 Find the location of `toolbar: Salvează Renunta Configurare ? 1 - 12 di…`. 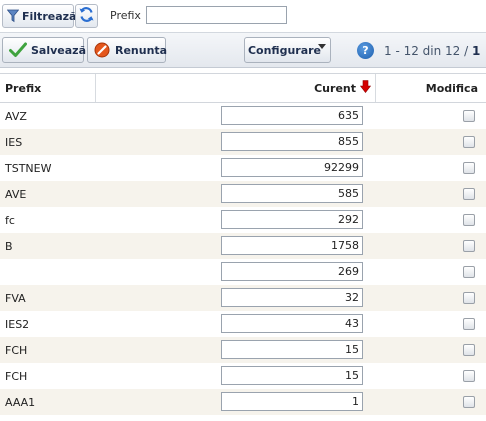

toolbar: Salvează Renunta Configurare ? 1 - 12 di… is located at coordinates (243, 50).